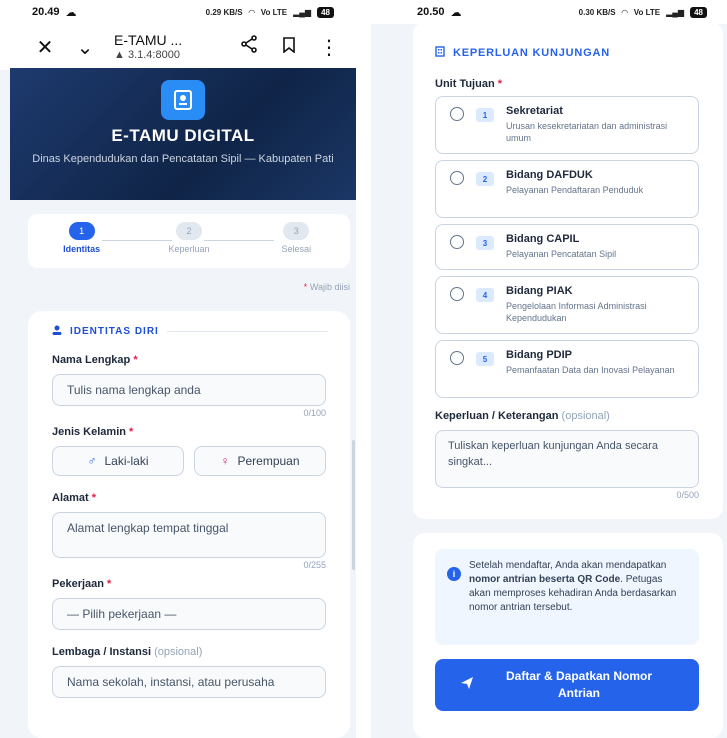 The height and width of the screenshot is (738, 727). Describe the element at coordinates (189, 249) in the screenshot. I see `step-label: Keperluan` at that location.